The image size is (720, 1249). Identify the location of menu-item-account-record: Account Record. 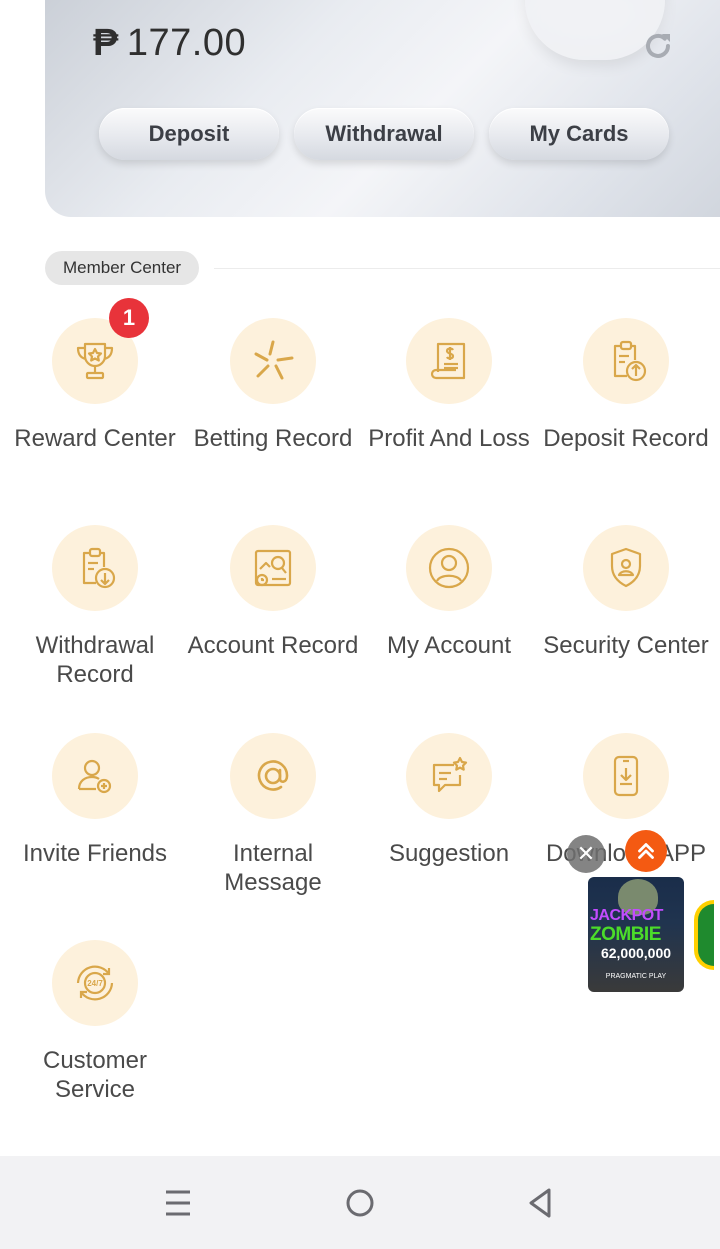
(273, 592).